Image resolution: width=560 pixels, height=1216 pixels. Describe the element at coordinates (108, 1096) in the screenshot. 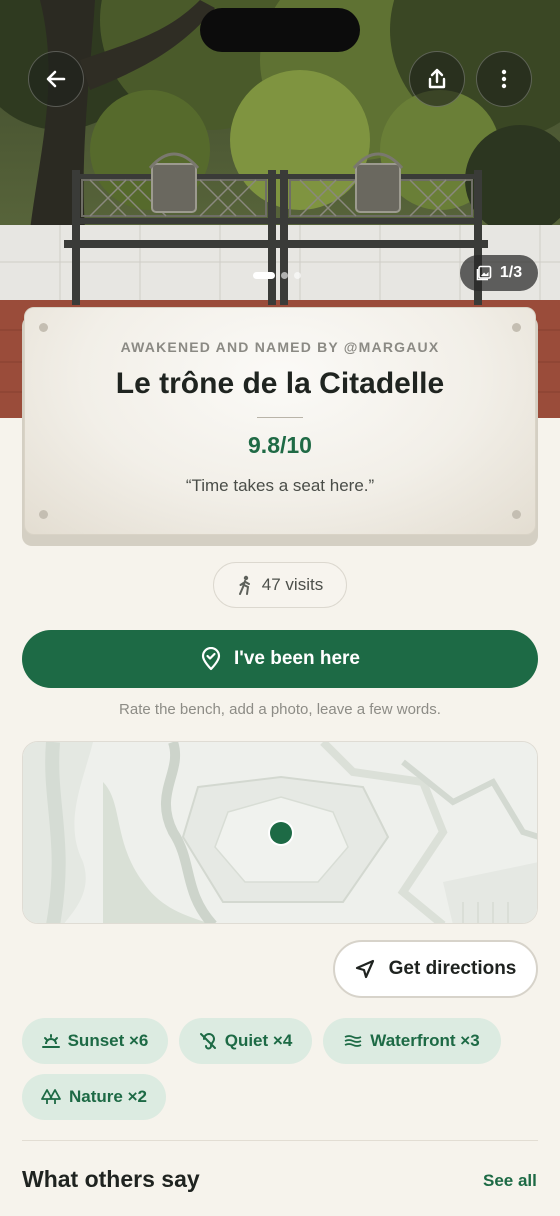

I see `tag-label: Nature ×2` at that location.